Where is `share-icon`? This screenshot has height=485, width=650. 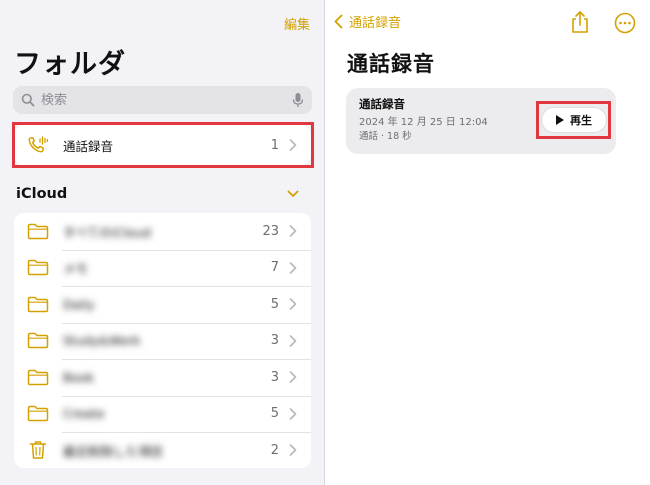
share-icon is located at coordinates (580, 22).